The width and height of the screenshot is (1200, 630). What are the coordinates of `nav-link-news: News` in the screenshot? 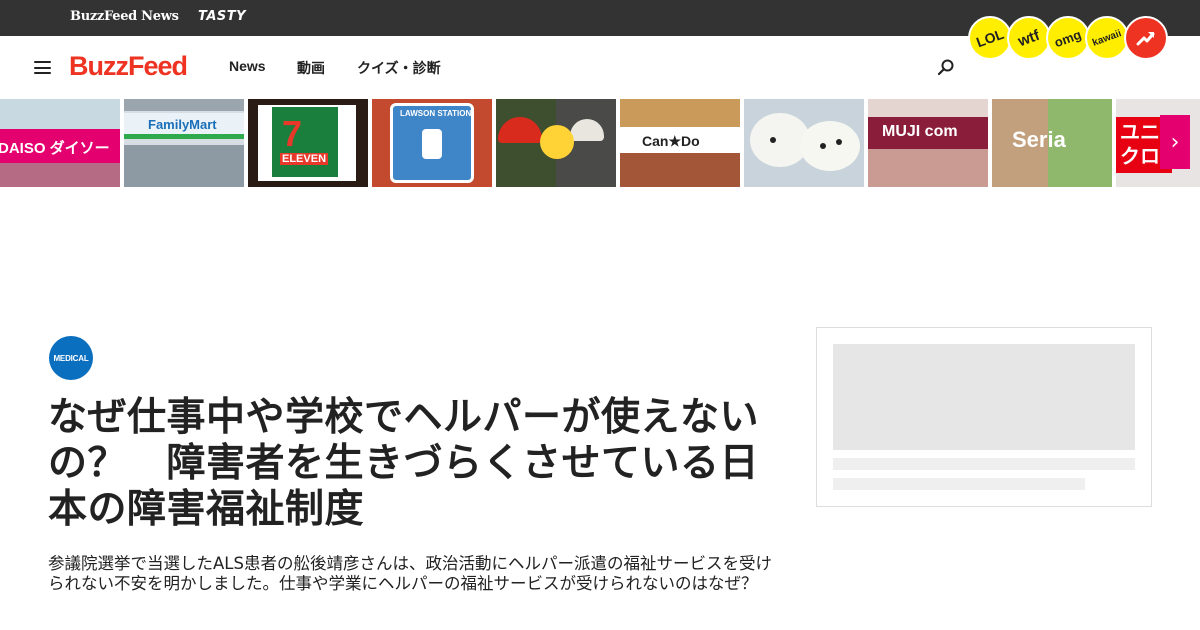 It's located at (247, 66).